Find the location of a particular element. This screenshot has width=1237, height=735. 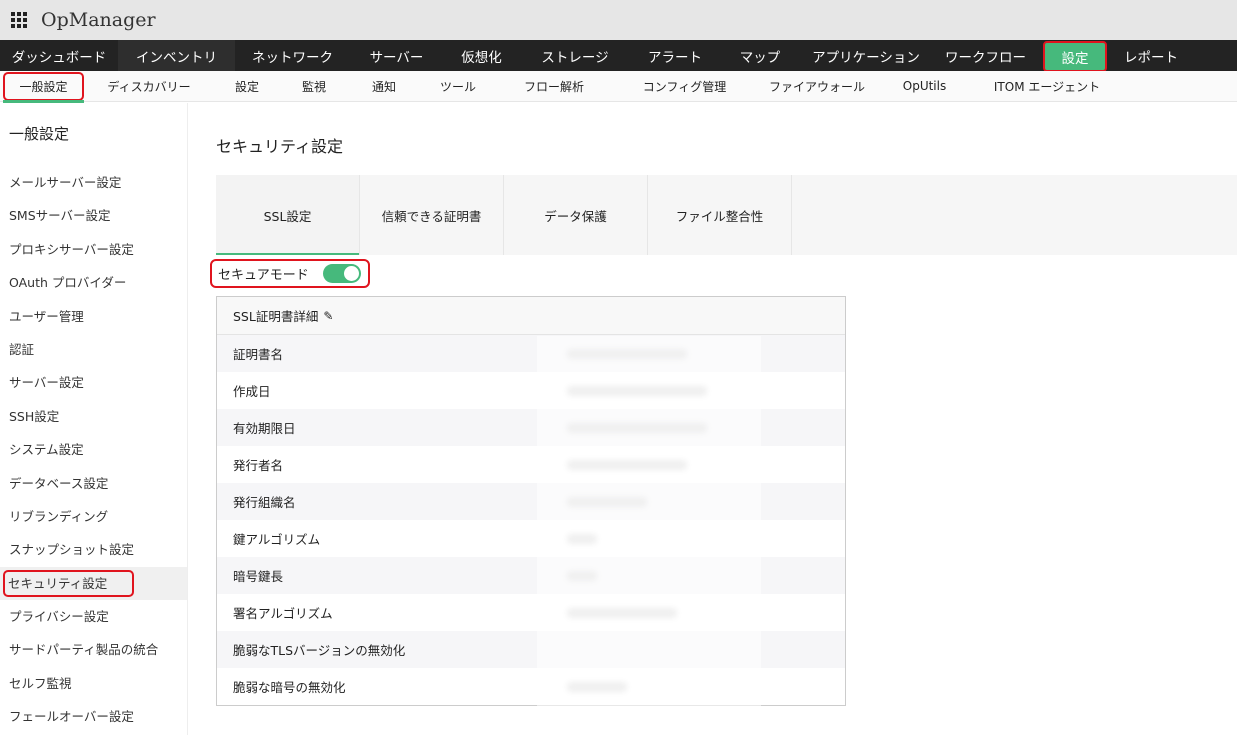

sidebar-item: メールサーバー設定 is located at coordinates (93, 182).